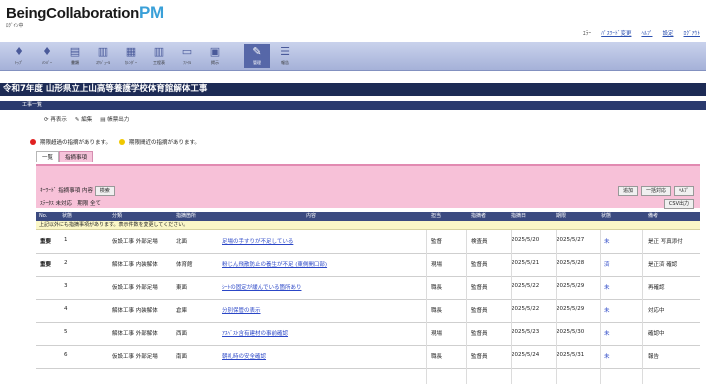 This screenshot has height=384, width=706. Describe the element at coordinates (437, 288) in the screenshot. I see `row-assignee: 職長` at that location.